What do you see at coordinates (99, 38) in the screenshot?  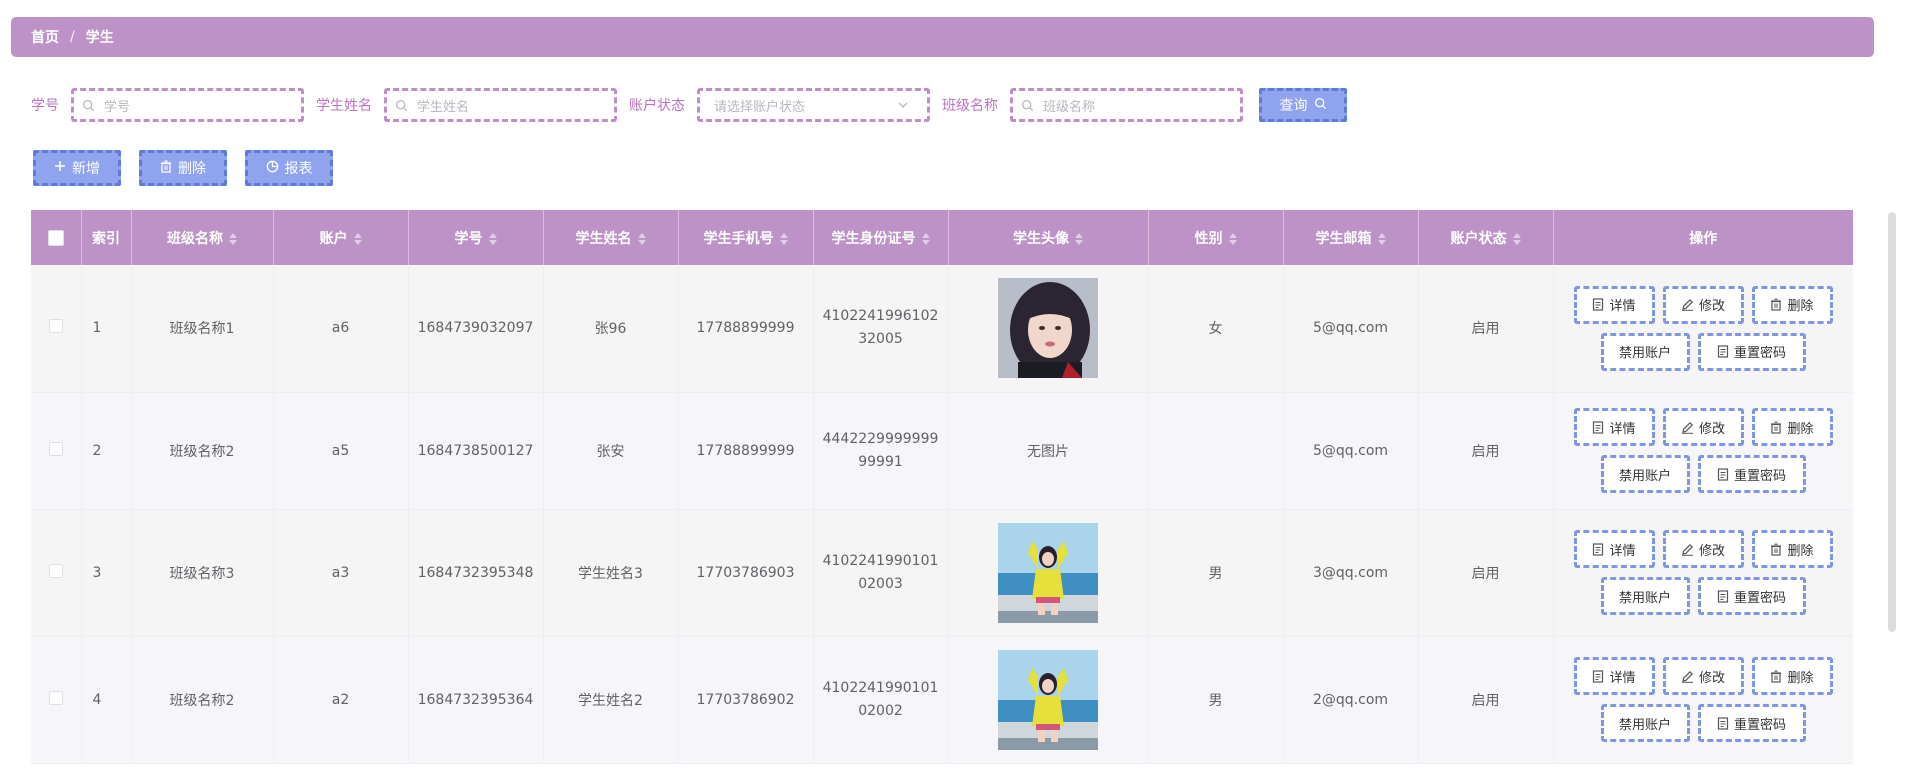 I see `breadcrumb-current: 学生` at bounding box center [99, 38].